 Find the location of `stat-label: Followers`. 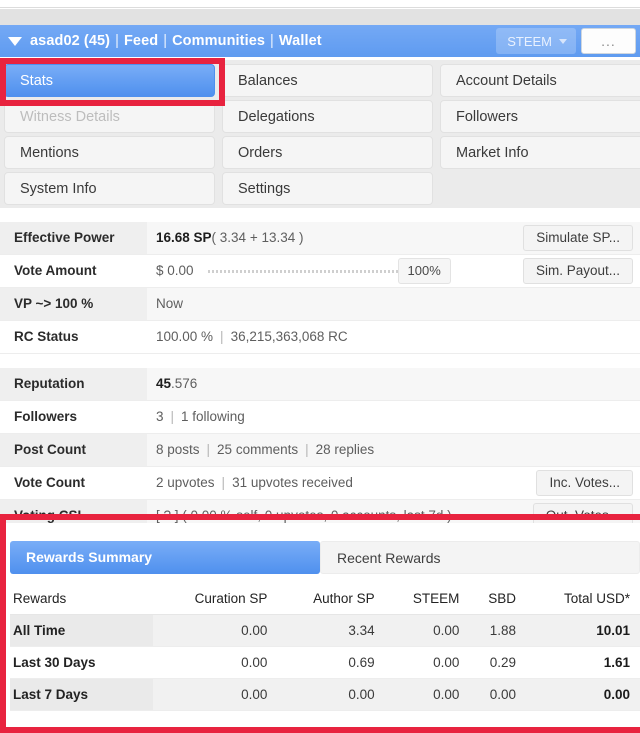

stat-label: Followers is located at coordinates (46, 416).